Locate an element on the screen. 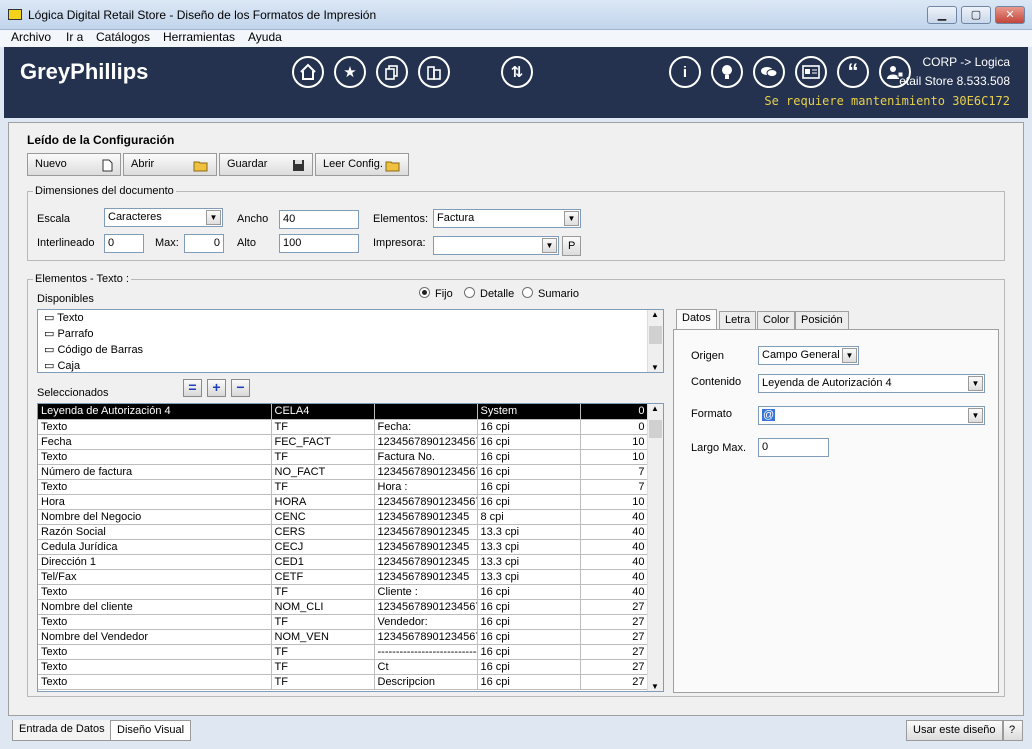  abrir-button: Abrir is located at coordinates (170, 164).